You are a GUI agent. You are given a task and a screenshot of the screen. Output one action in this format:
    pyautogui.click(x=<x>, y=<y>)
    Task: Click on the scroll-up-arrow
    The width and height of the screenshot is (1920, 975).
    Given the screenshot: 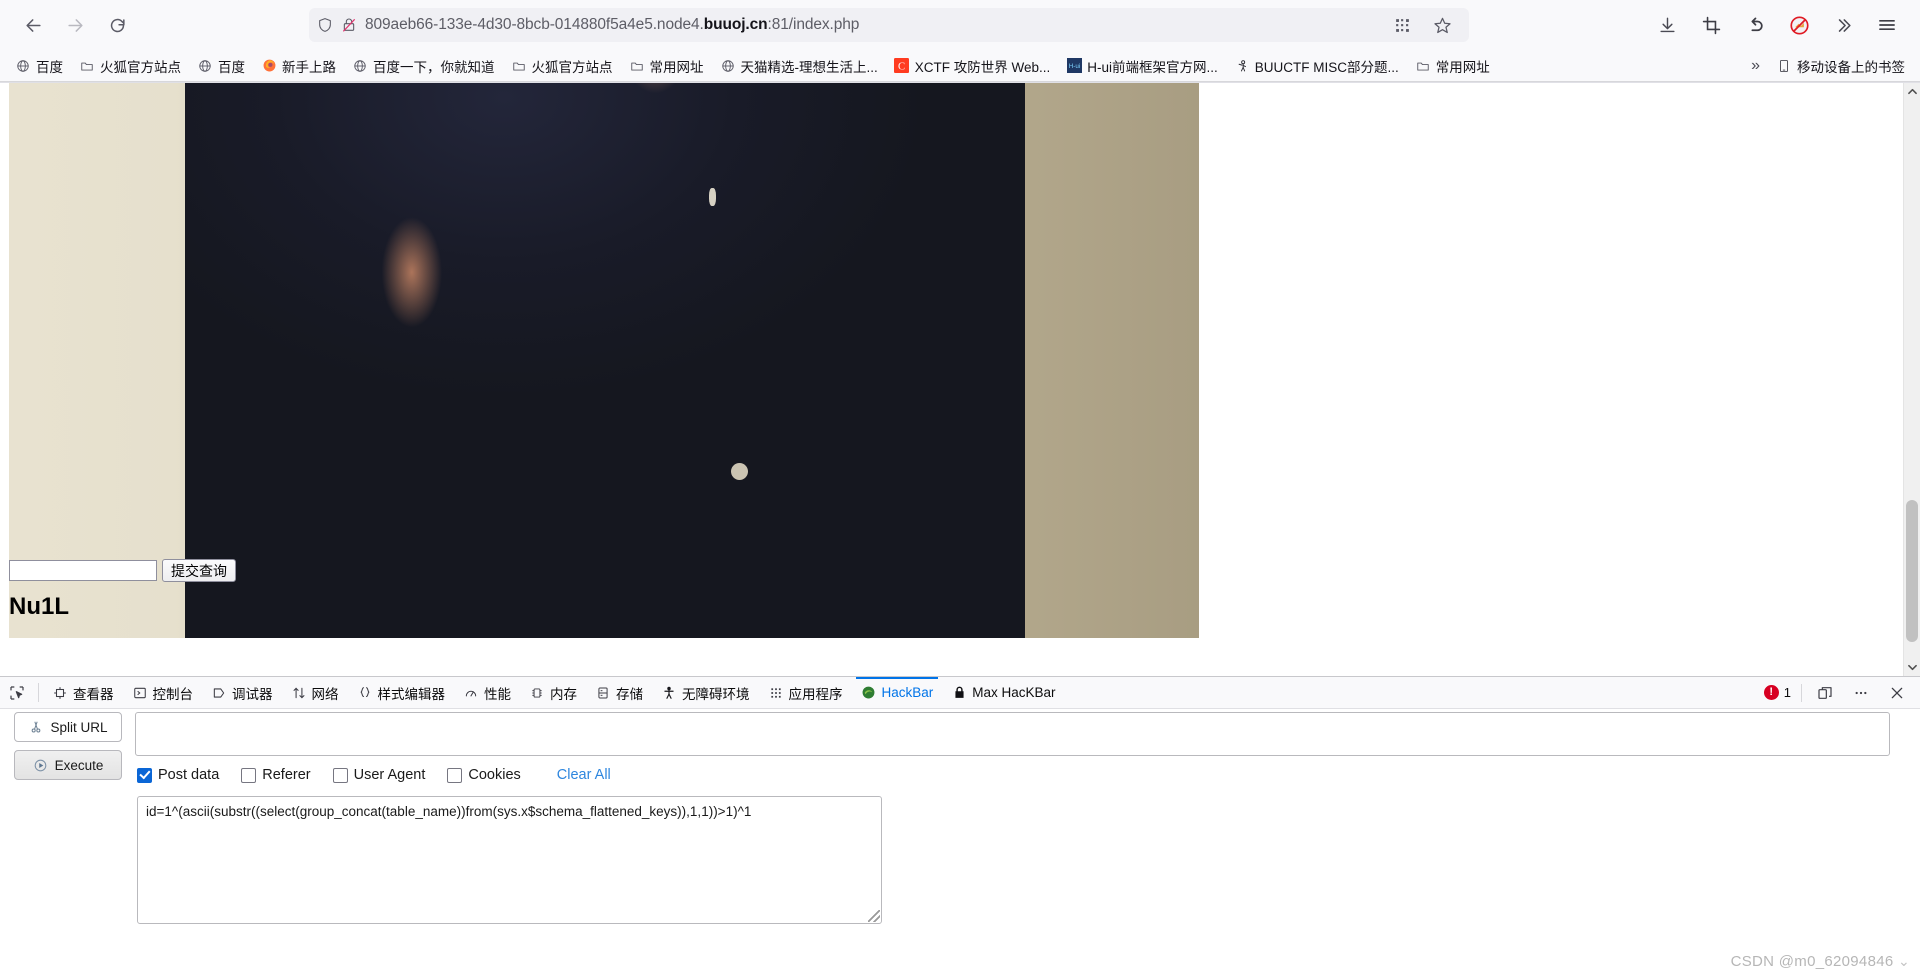 What is the action you would take?
    pyautogui.click(x=1912, y=91)
    